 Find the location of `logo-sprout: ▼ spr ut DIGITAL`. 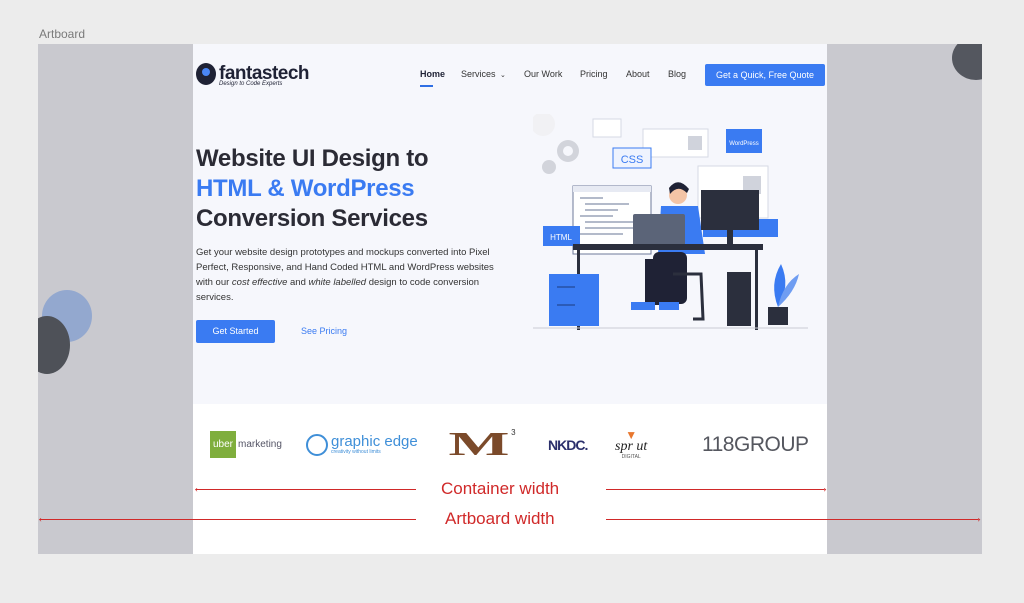

logo-sprout: ▼ spr ut DIGITAL is located at coordinates (631, 444).